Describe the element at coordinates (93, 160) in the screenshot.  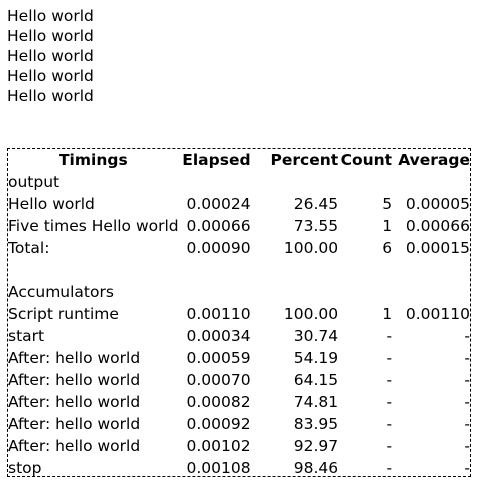
I see `header-timings: Timings` at that location.